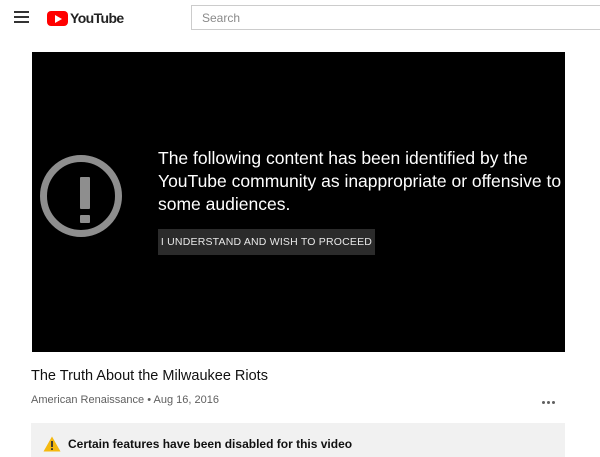 Image resolution: width=600 pixels, height=457 pixels. What do you see at coordinates (57, 18) in the screenshot?
I see `play-logo-icon` at bounding box center [57, 18].